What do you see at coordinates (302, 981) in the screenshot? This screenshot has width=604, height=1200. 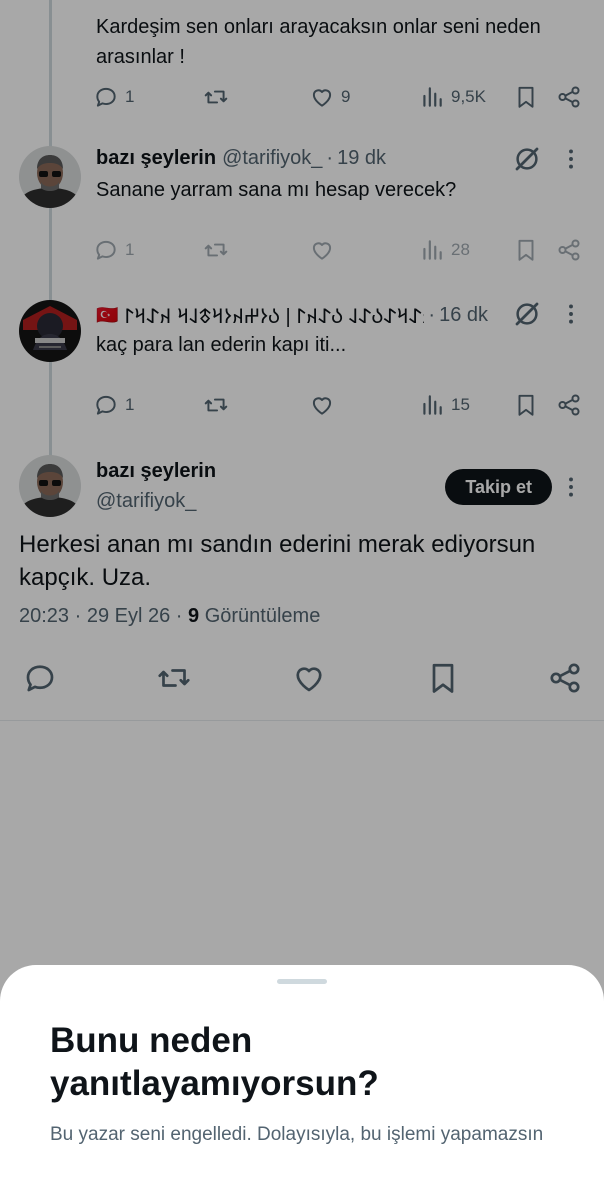 I see `sheet-drag-handle` at bounding box center [302, 981].